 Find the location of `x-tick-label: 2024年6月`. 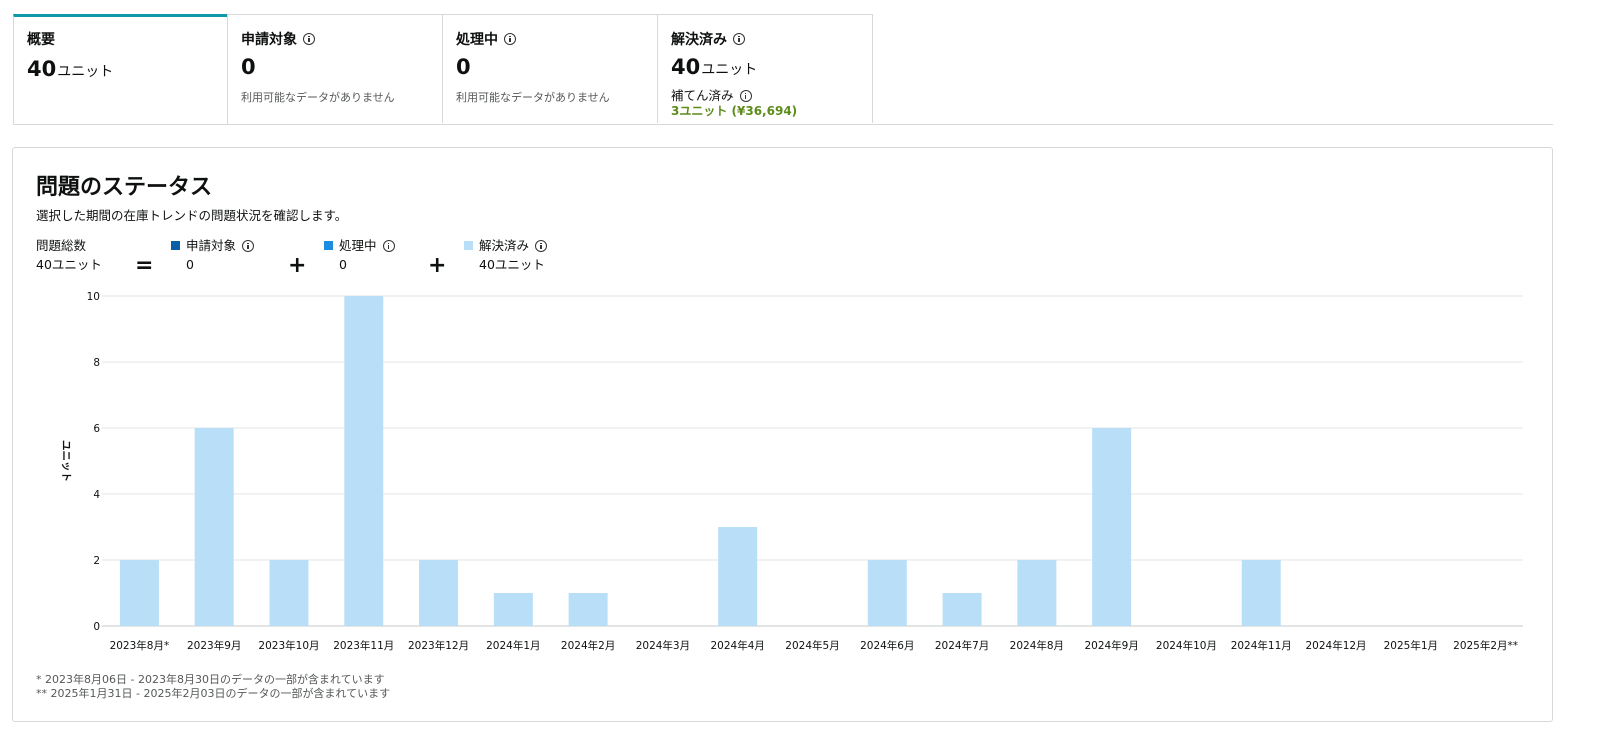

x-tick-label: 2024年6月 is located at coordinates (887, 645).